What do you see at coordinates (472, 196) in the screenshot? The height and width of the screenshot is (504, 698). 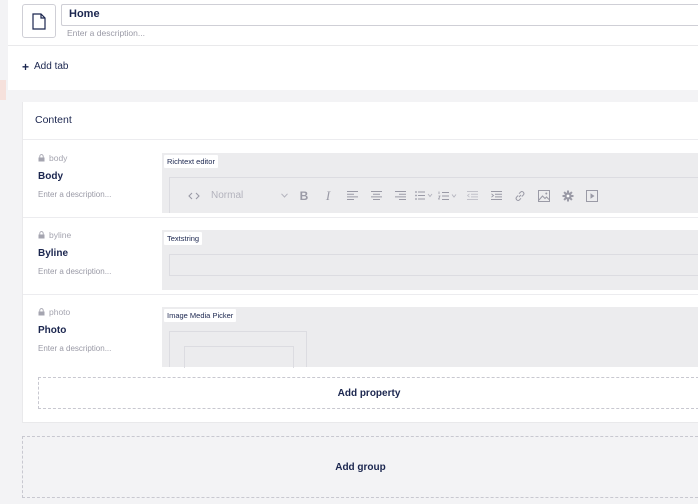 I see `outdent-icon` at bounding box center [472, 196].